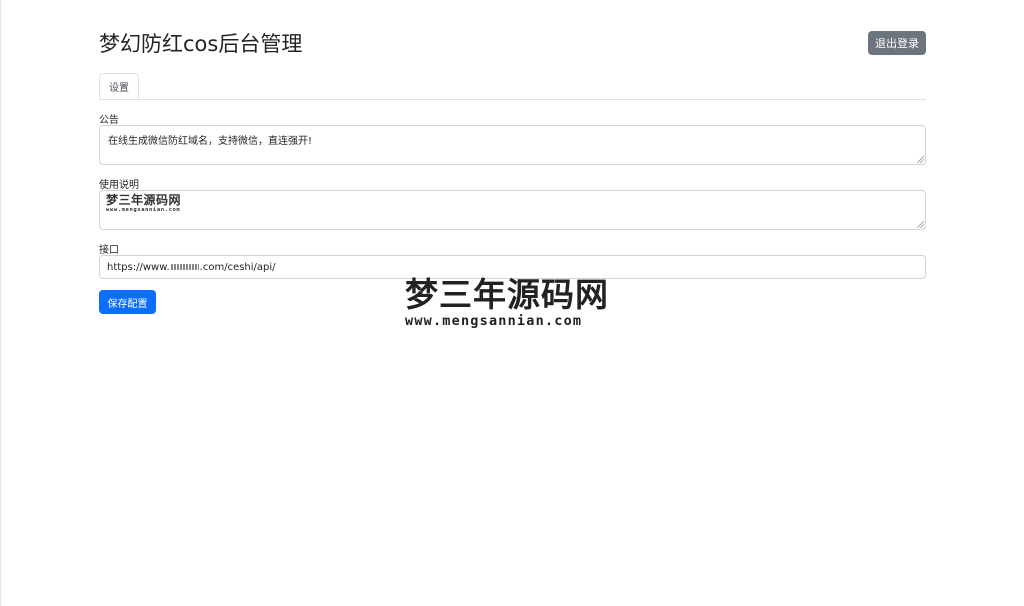  What do you see at coordinates (144, 200) in the screenshot?
I see `instructions-logo-cn: 梦三年源码网` at bounding box center [144, 200].